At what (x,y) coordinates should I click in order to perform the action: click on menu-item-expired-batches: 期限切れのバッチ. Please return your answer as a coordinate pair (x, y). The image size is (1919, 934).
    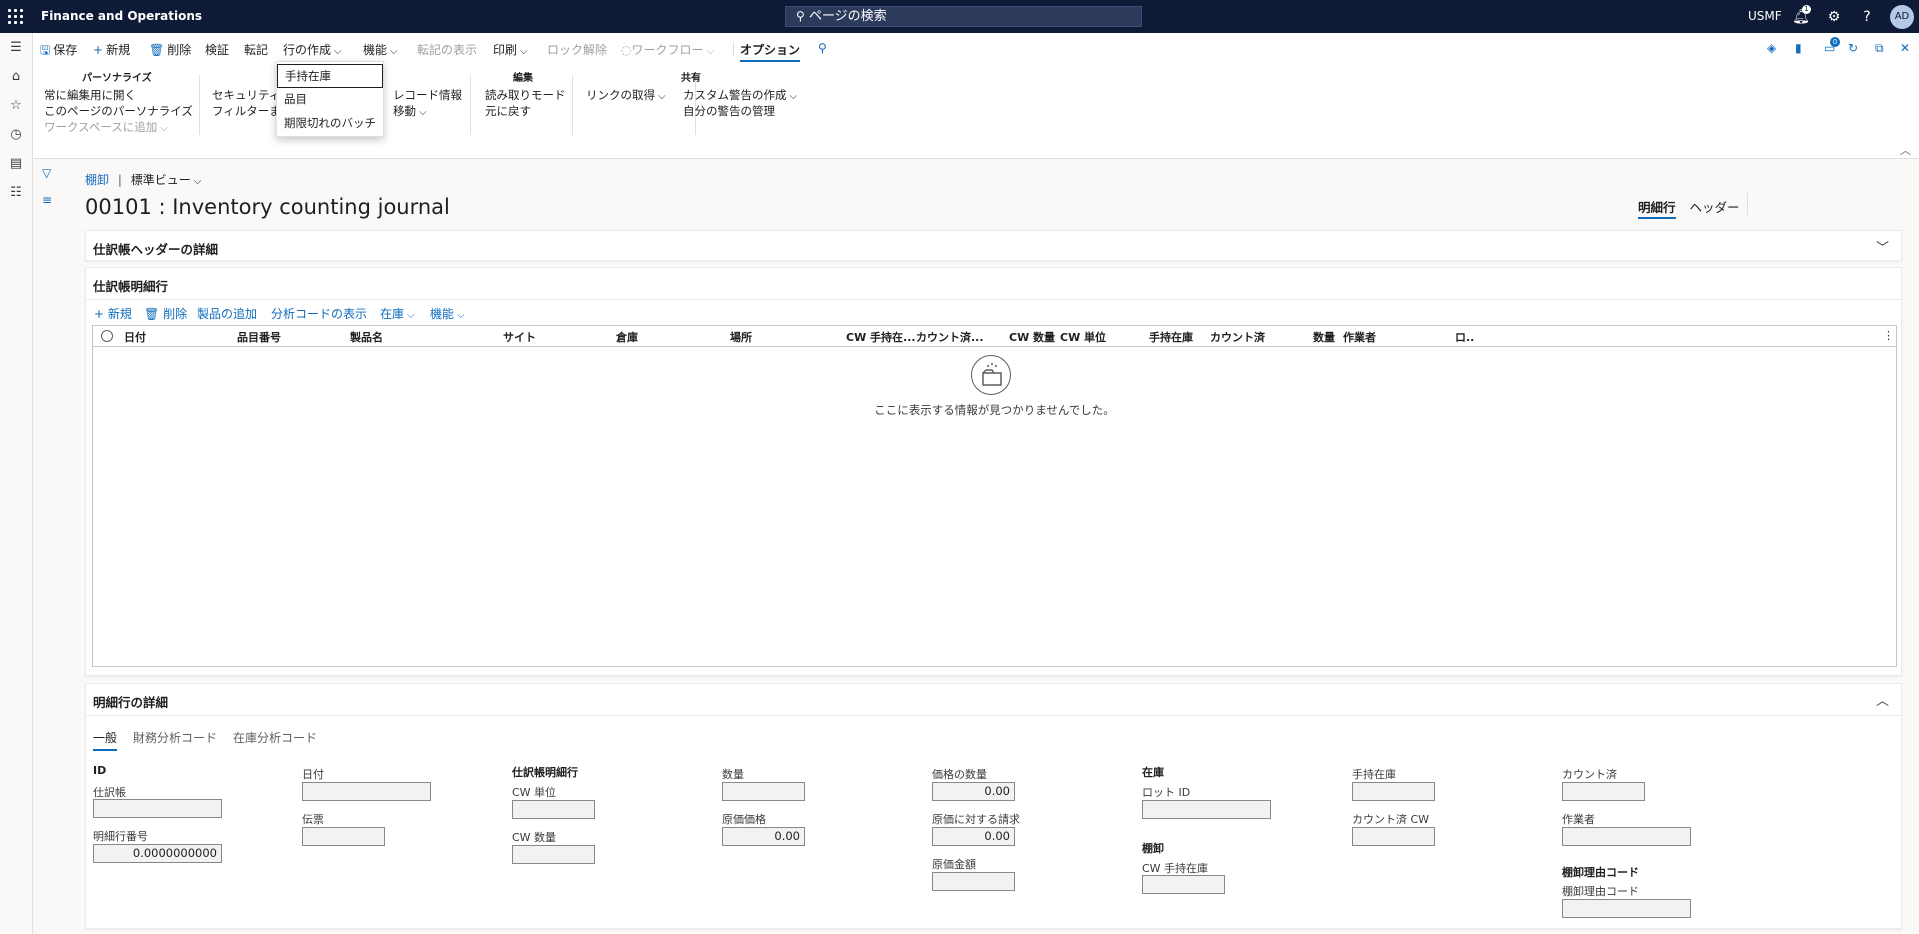
    Looking at the image, I should click on (330, 124).